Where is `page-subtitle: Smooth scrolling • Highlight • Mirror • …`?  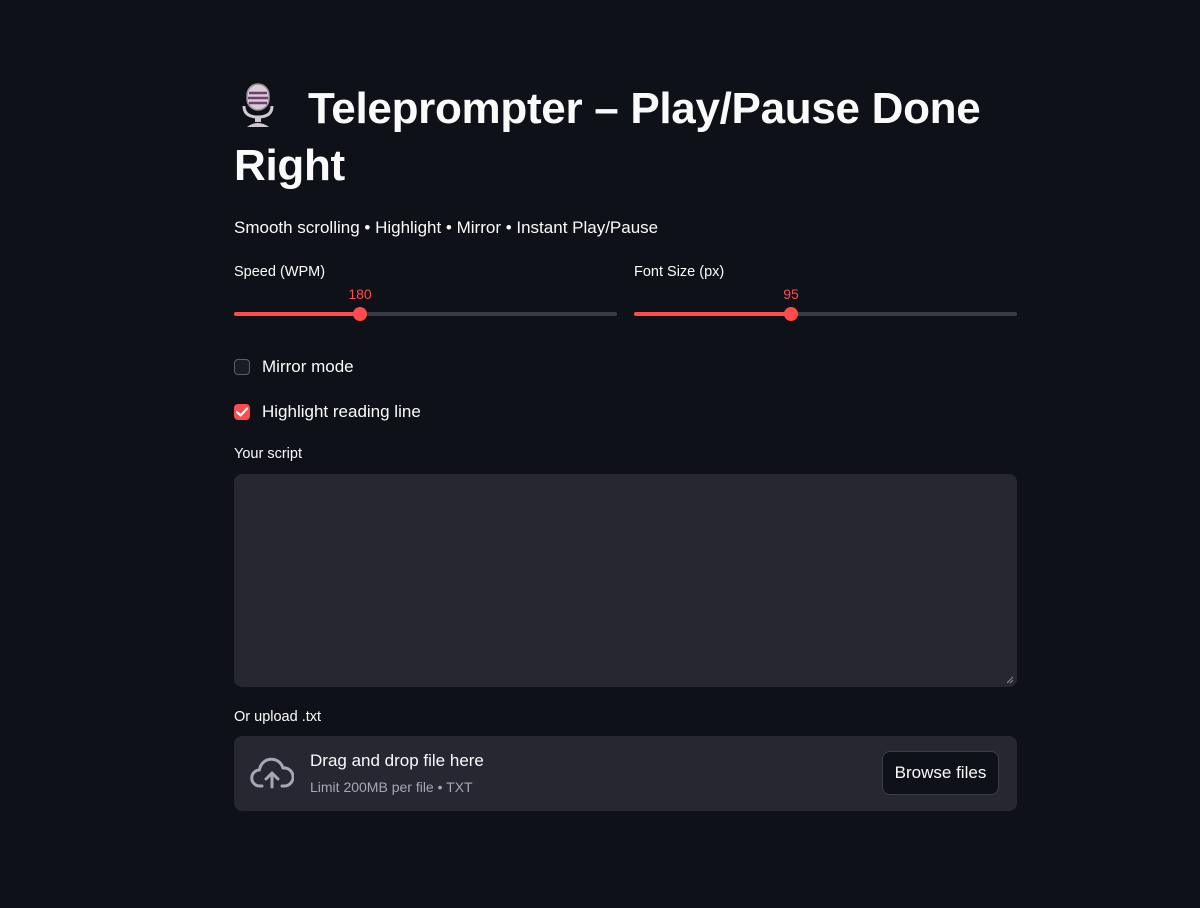 page-subtitle: Smooth scrolling • Highlight • Mirror • … is located at coordinates (446, 227).